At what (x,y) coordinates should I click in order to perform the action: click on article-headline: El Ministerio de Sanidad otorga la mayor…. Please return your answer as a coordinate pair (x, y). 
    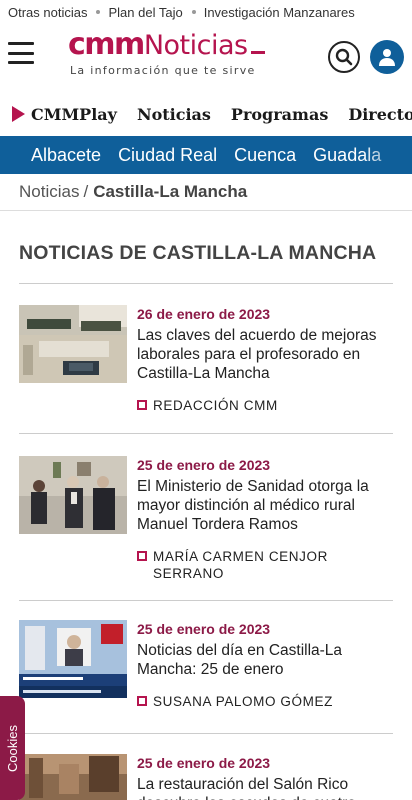
    Looking at the image, I should click on (265, 505).